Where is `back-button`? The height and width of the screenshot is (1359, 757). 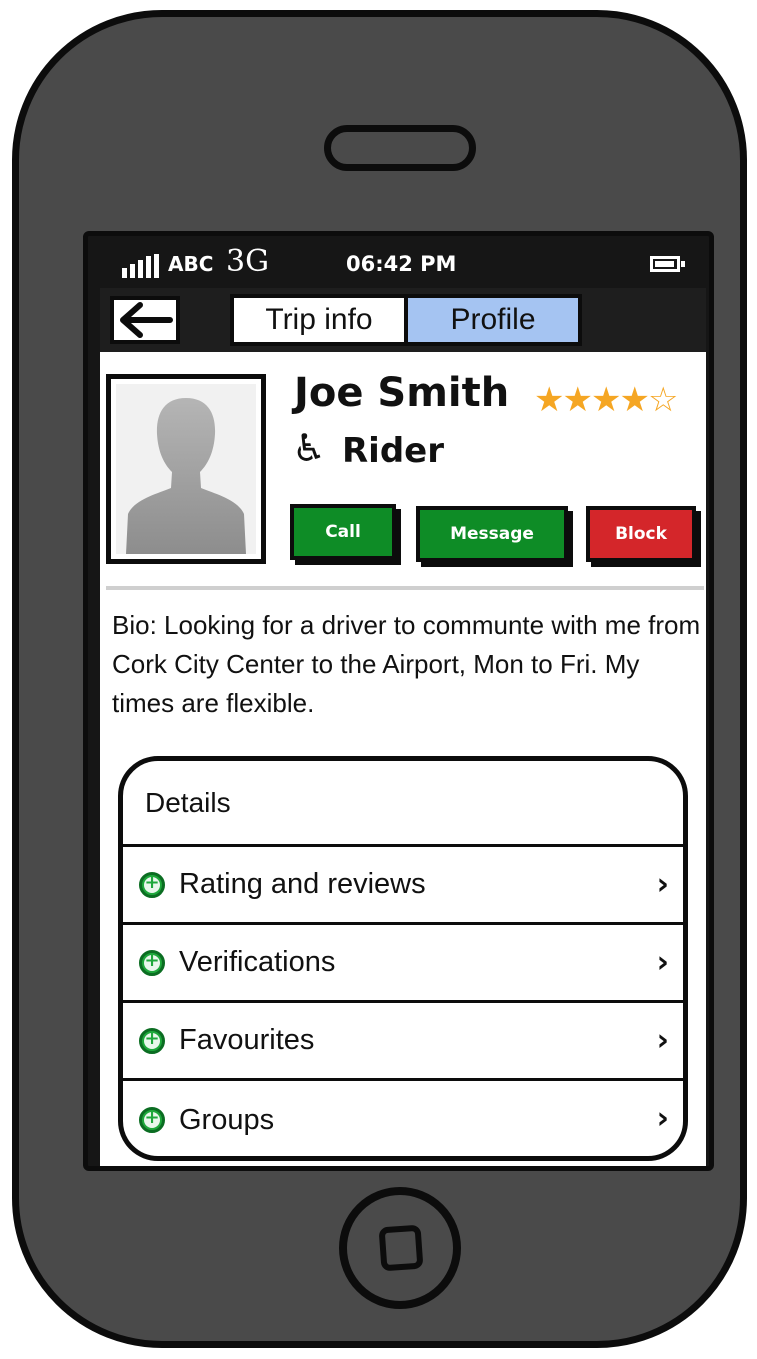
back-button is located at coordinates (145, 320).